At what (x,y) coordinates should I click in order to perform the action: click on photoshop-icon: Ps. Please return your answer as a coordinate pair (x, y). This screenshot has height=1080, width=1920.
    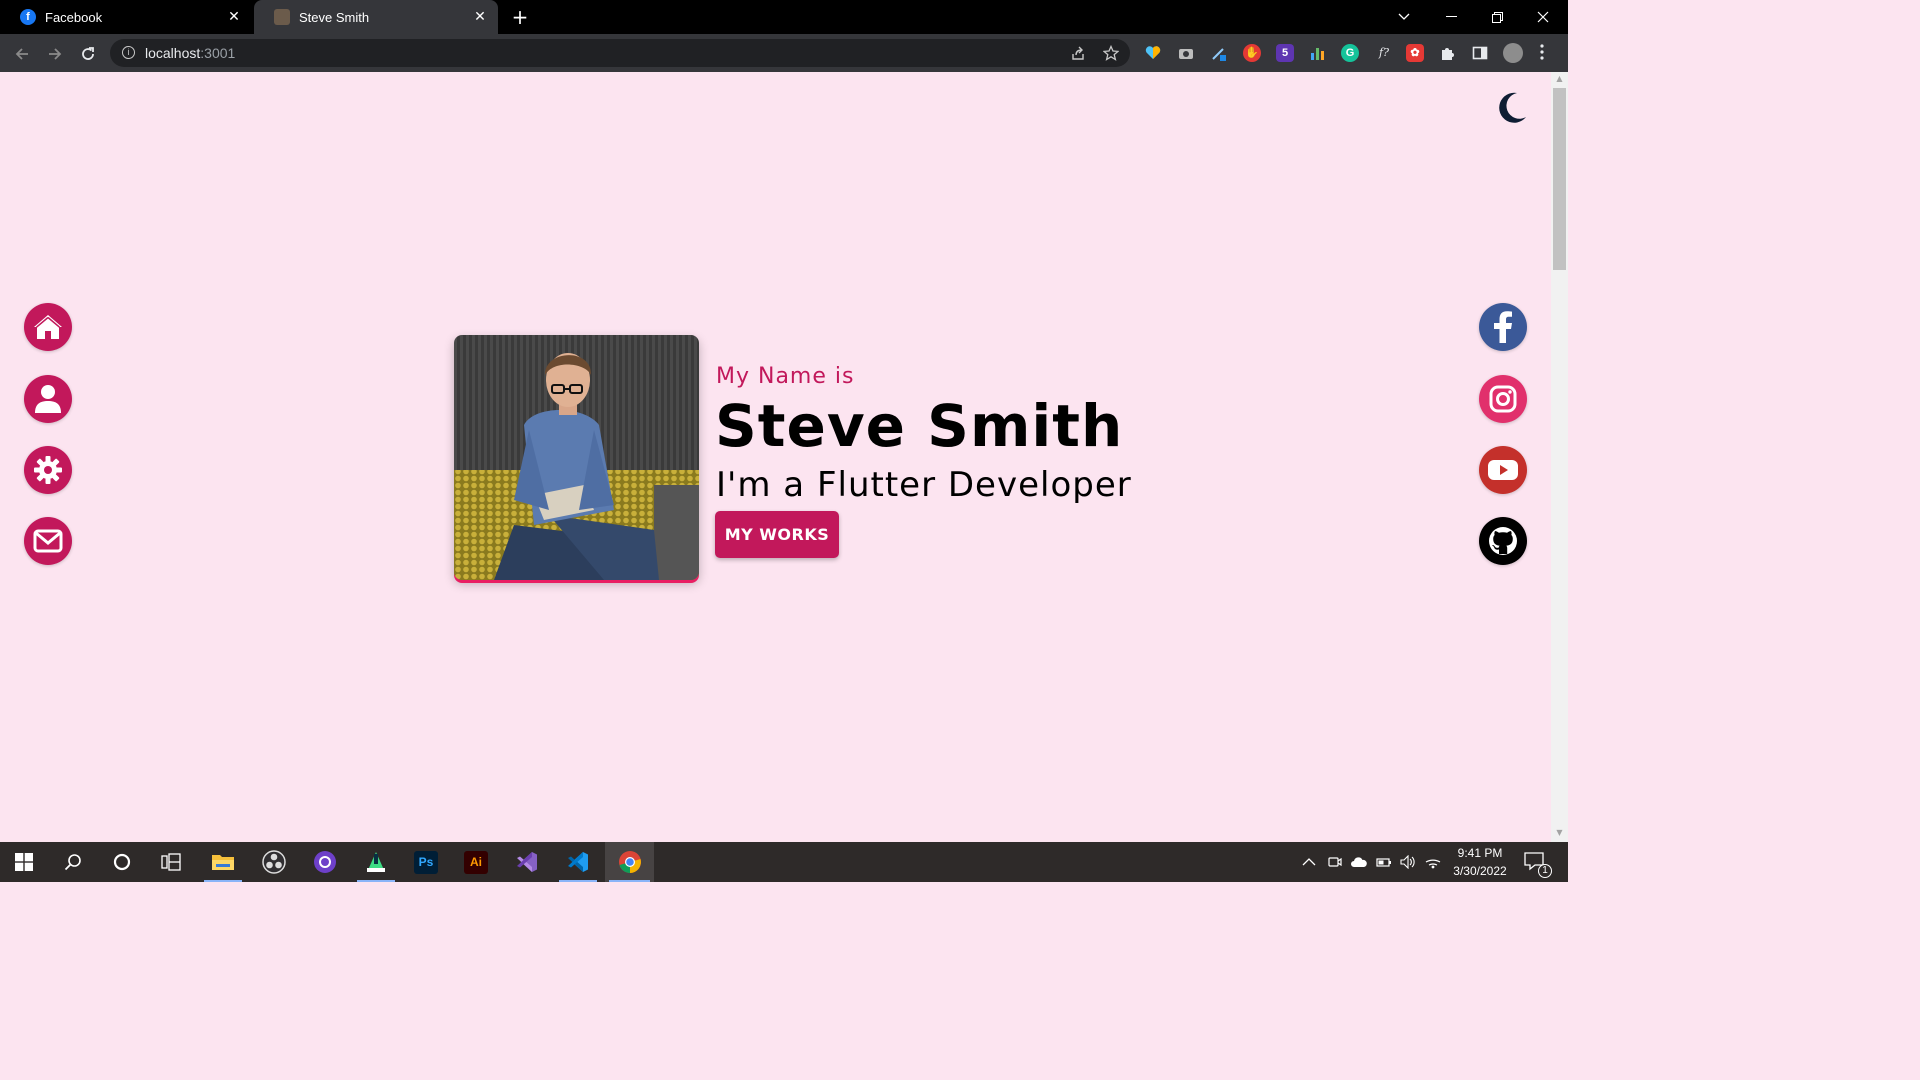
    Looking at the image, I should click on (426, 862).